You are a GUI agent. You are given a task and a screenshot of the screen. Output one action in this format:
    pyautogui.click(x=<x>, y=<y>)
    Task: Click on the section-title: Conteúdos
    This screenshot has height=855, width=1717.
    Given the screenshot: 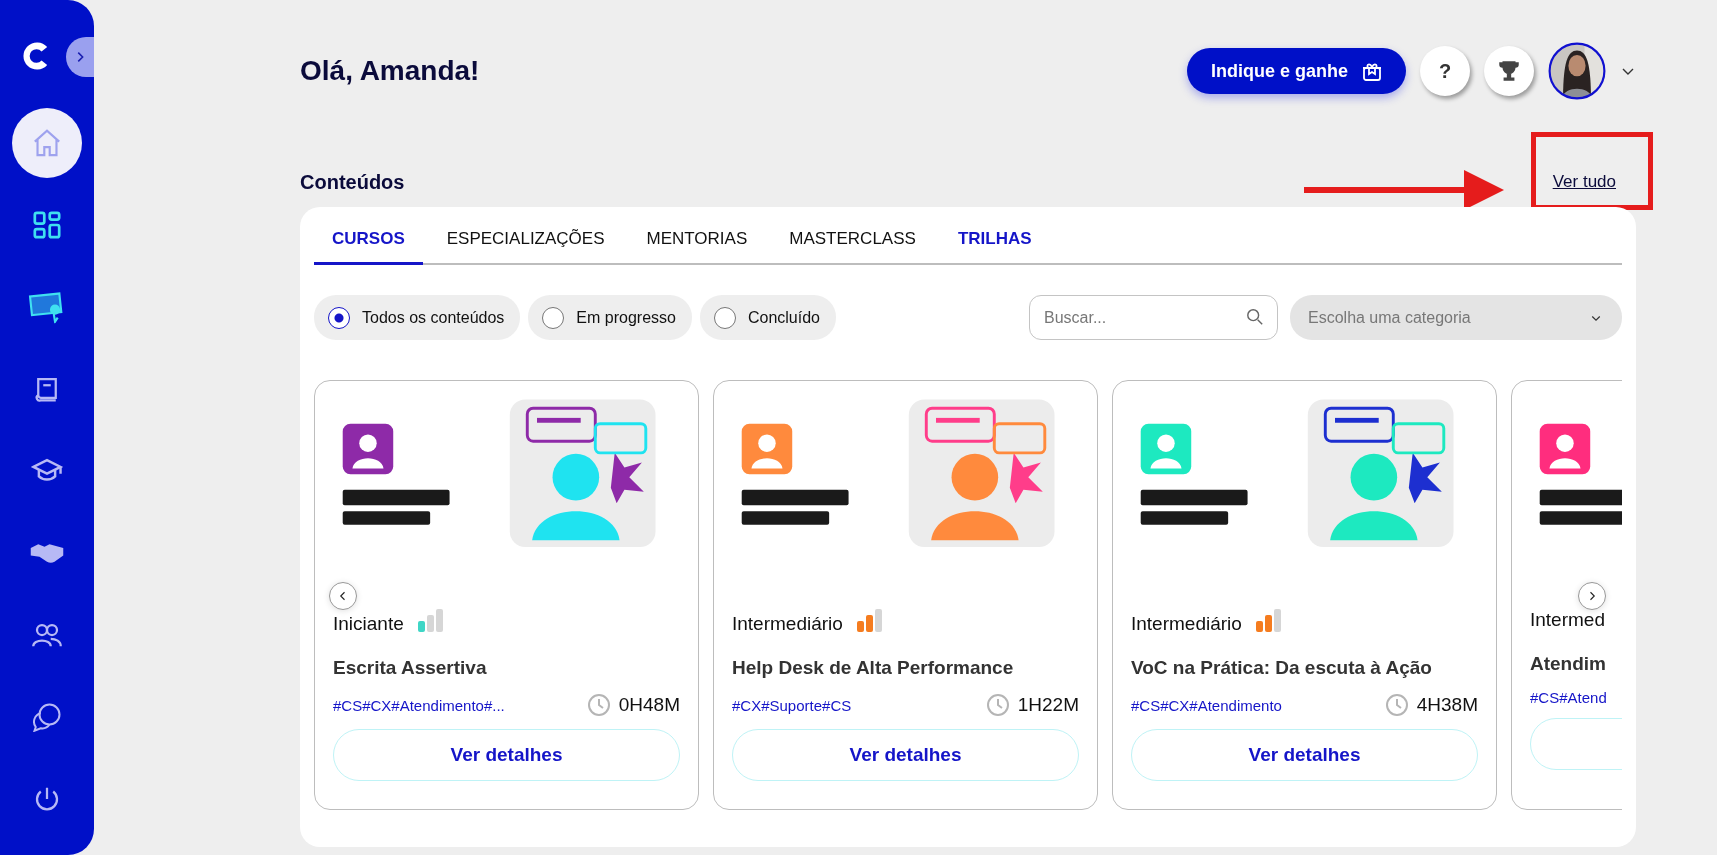 What is the action you would take?
    pyautogui.click(x=352, y=182)
    